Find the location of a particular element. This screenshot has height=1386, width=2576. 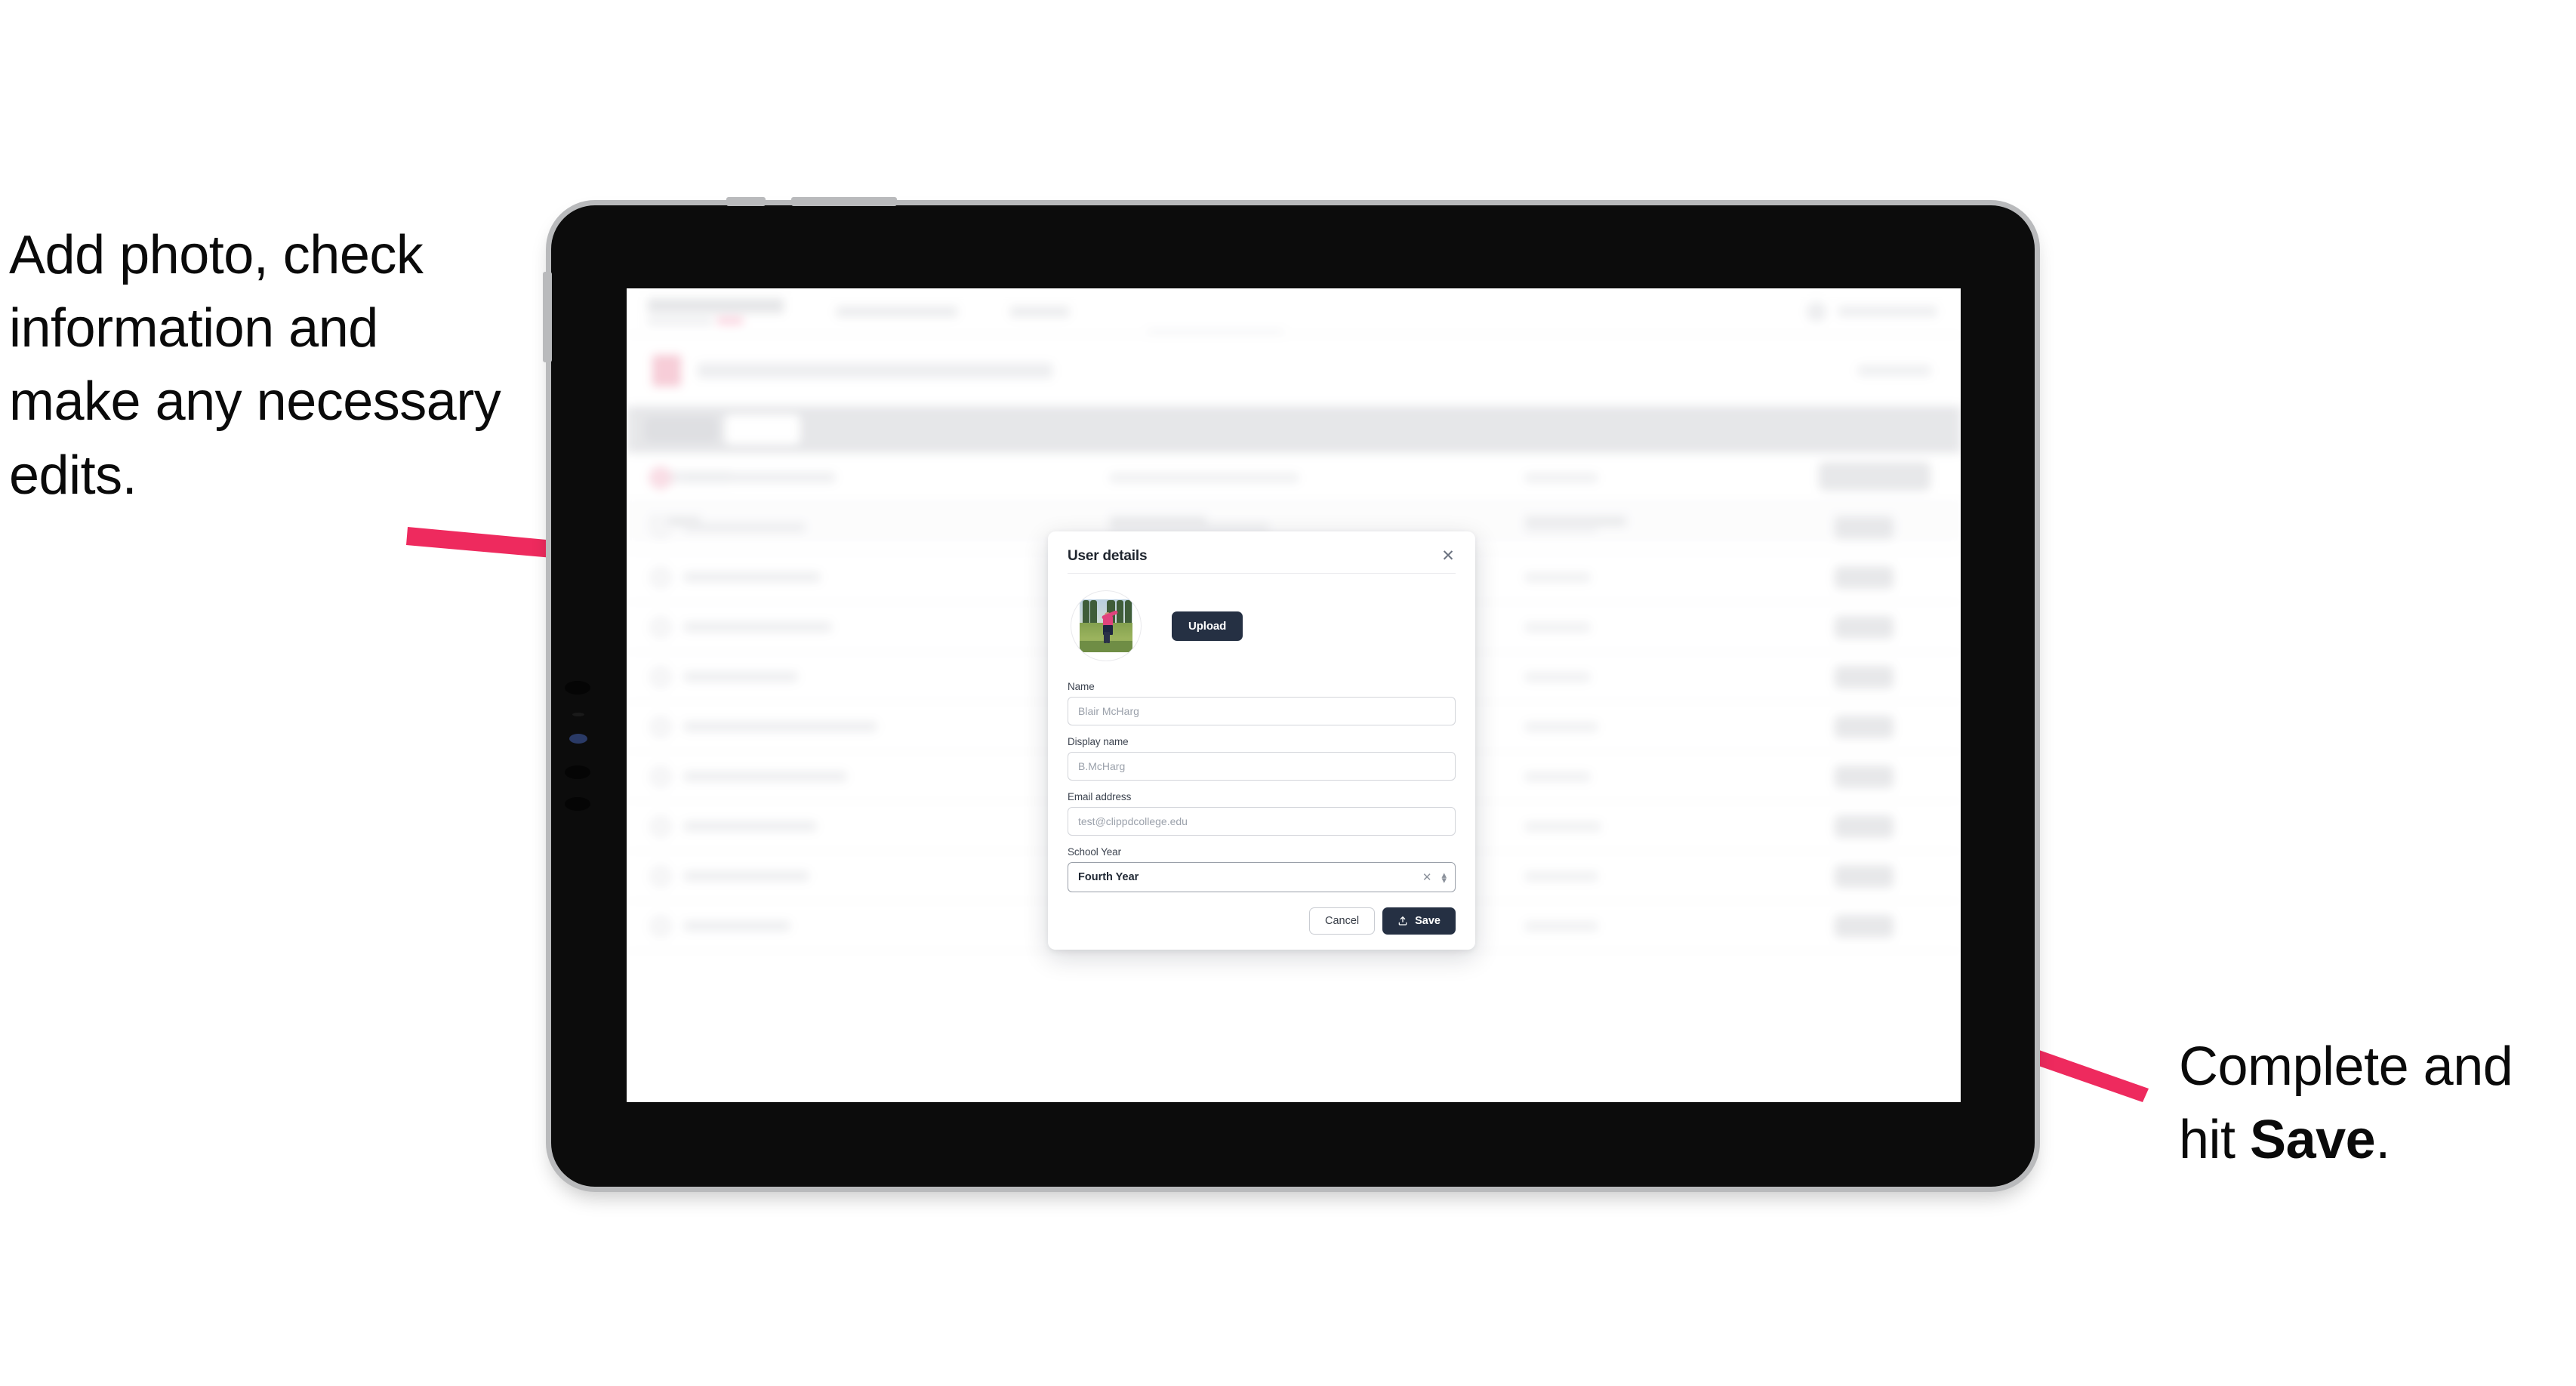

annotation-right-suffix: . is located at coordinates (2382, 1140).